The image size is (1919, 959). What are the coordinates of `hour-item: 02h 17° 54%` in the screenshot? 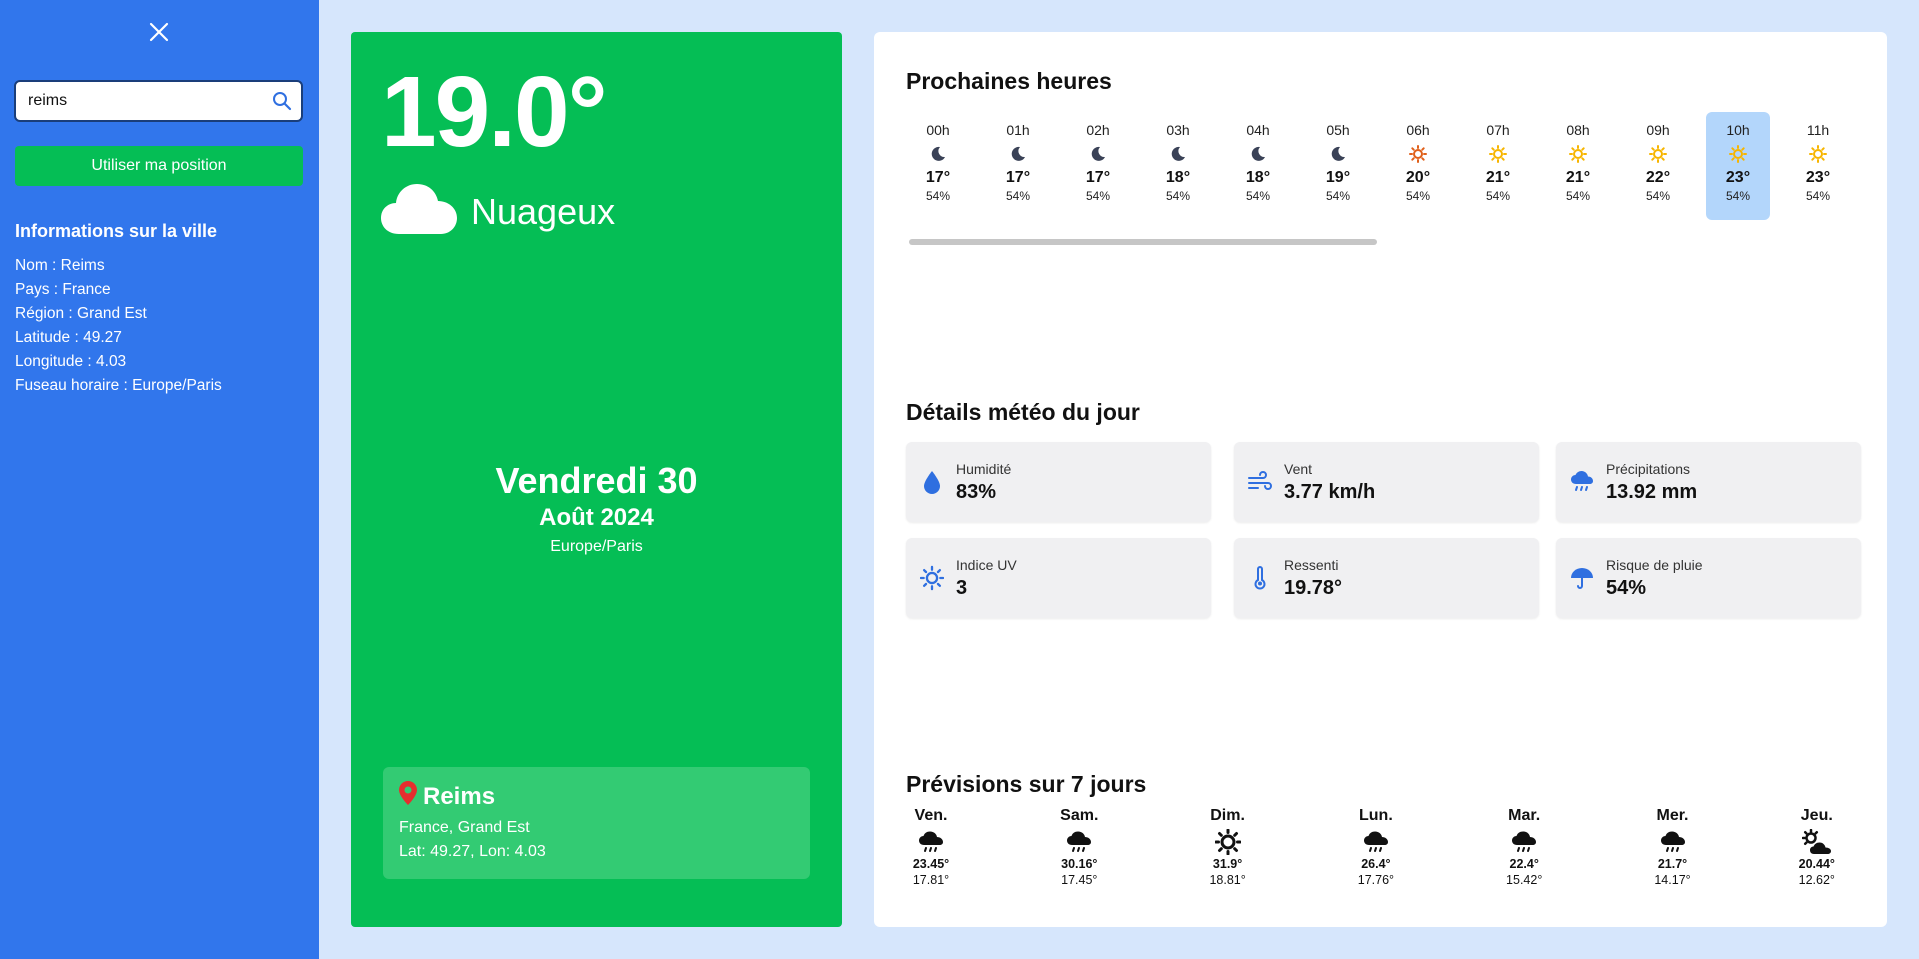 It's located at (1098, 166).